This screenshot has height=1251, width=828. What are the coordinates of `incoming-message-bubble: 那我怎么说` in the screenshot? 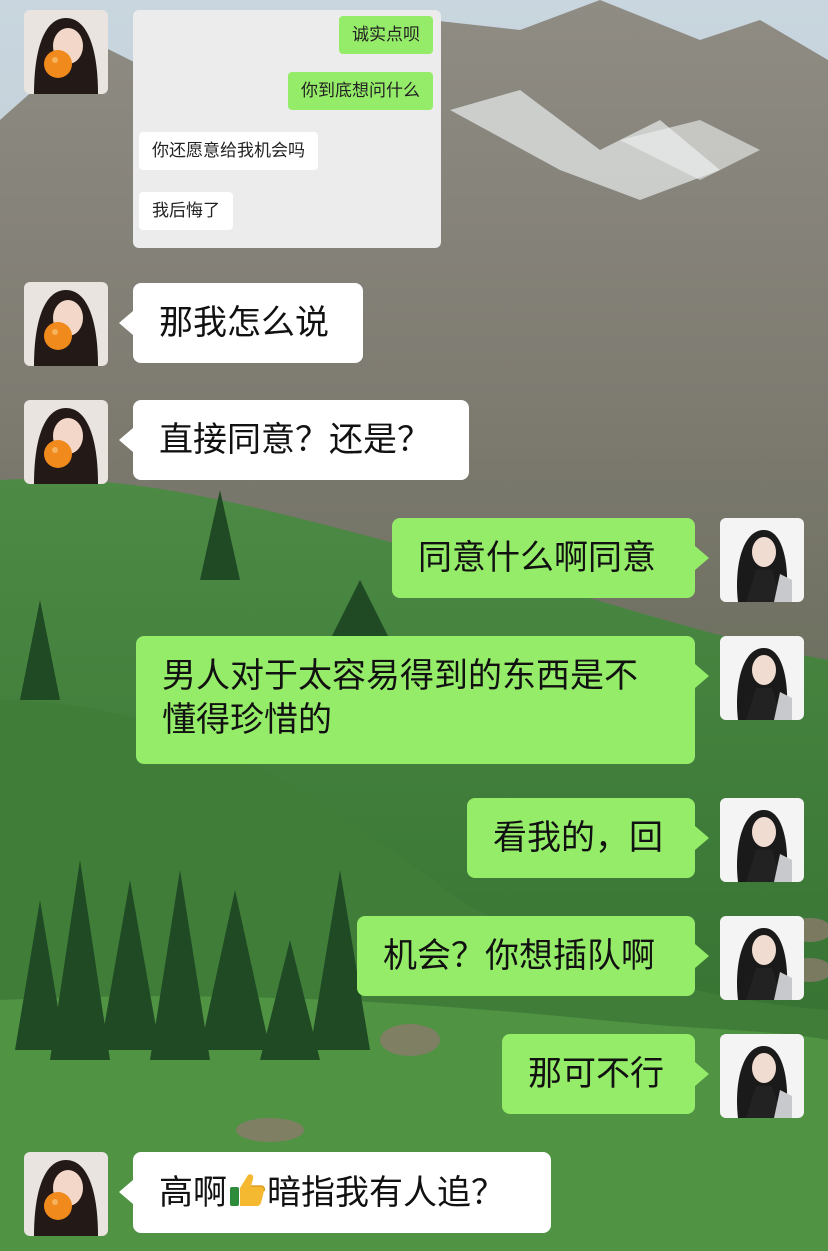 It's located at (241, 323).